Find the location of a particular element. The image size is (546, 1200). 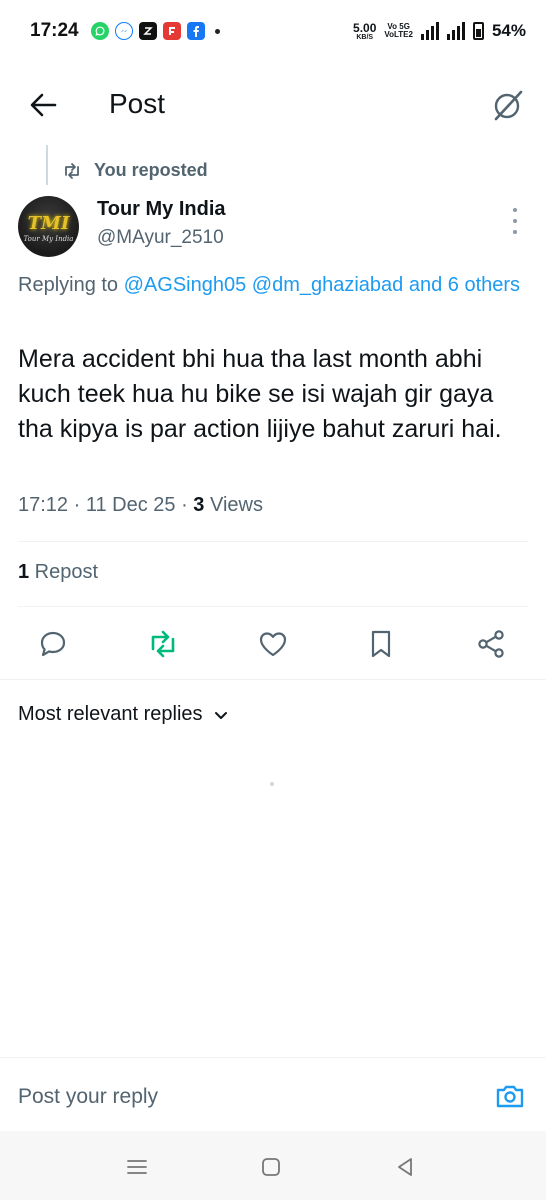

reply-icon is located at coordinates (53, 644).